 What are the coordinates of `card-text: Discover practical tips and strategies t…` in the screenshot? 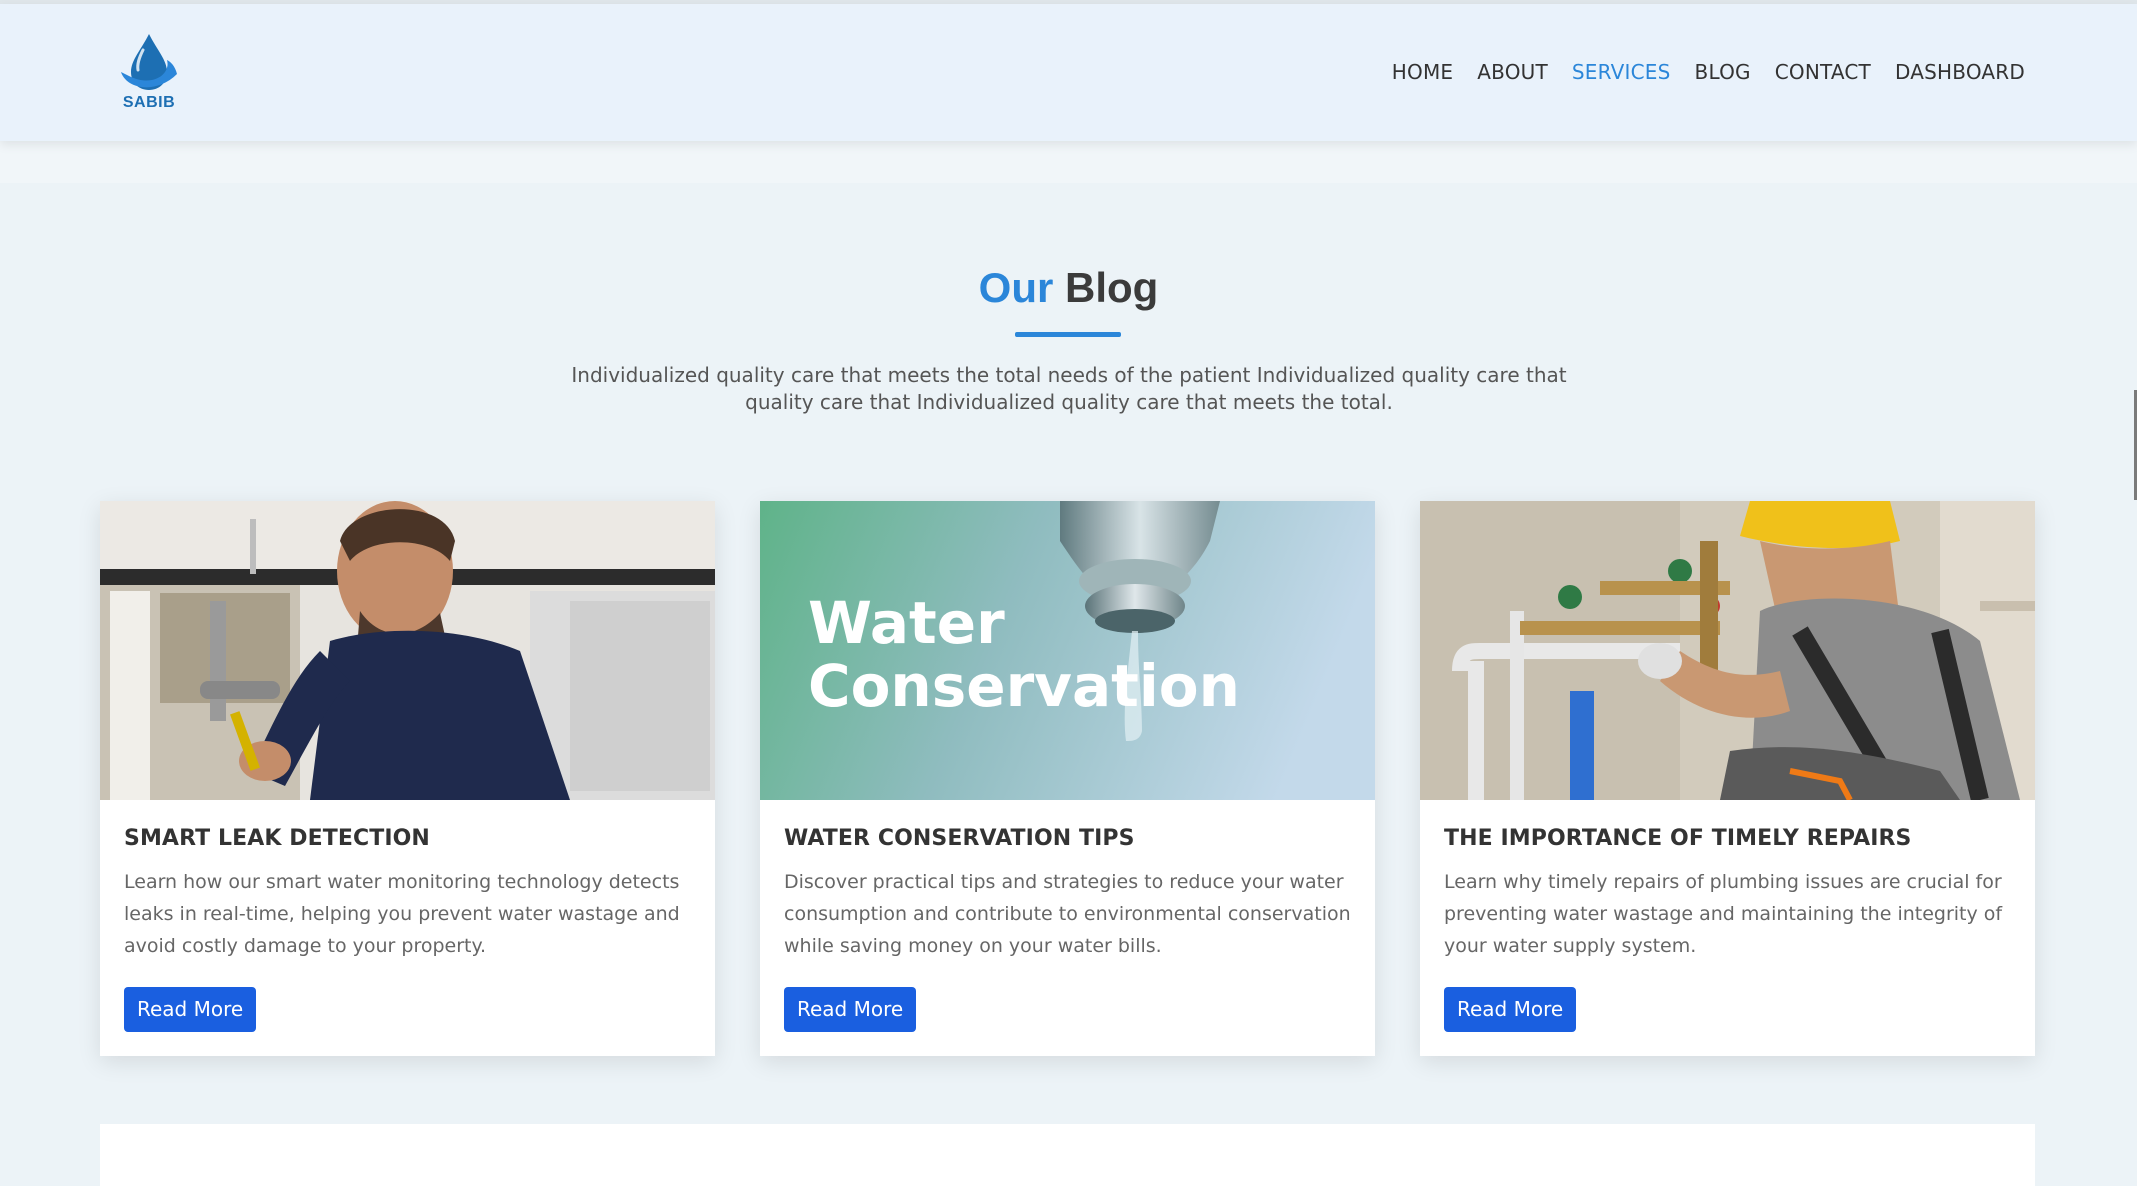 It's located at (1067, 914).